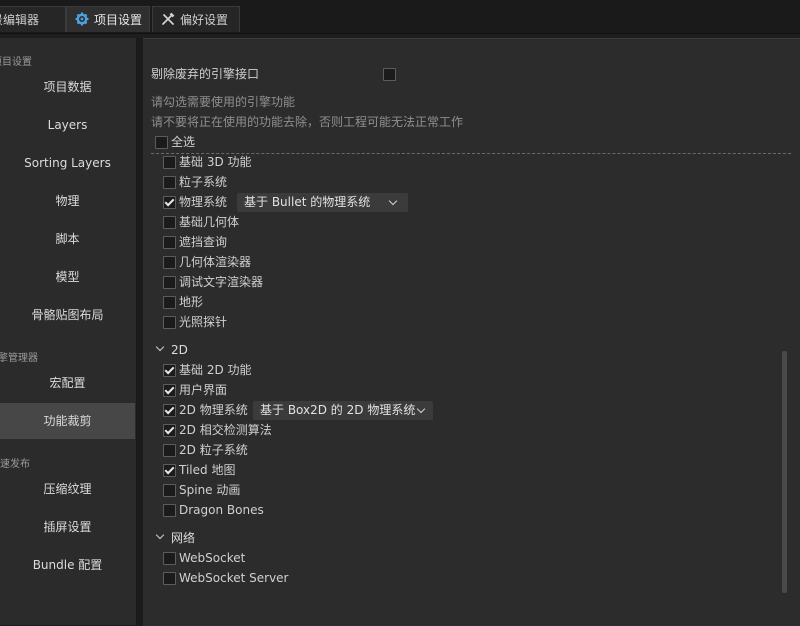 This screenshot has height=626, width=800. What do you see at coordinates (67, 201) in the screenshot?
I see `sidebar-item-physics: 物理` at bounding box center [67, 201].